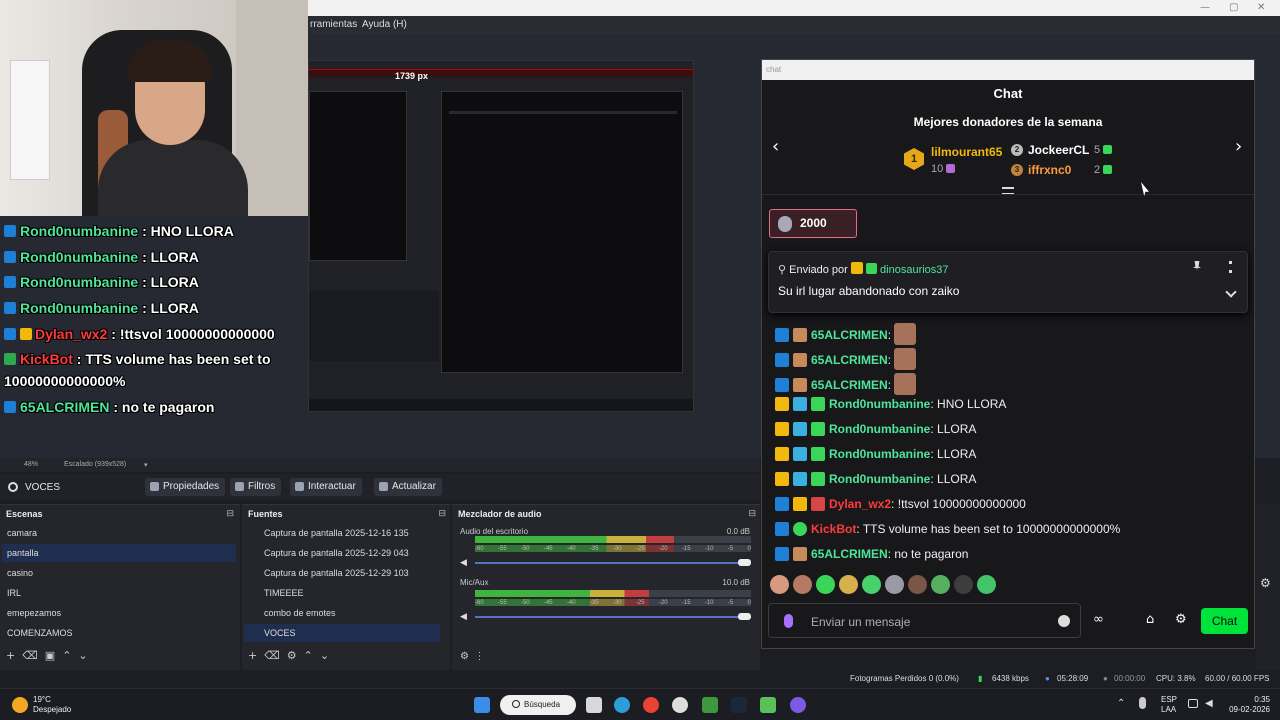 The width and height of the screenshot is (1280, 720). Describe the element at coordinates (119, 593) in the screenshot. I see `scene-item: IRL` at that location.